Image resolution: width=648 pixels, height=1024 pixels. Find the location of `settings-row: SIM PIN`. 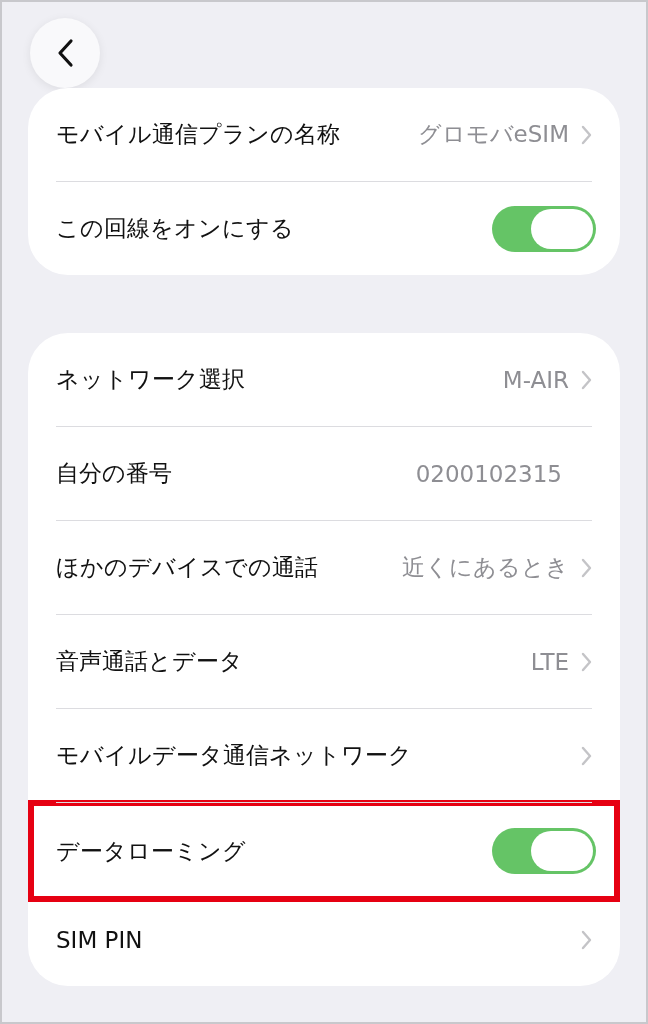

settings-row: SIM PIN is located at coordinates (324, 939).